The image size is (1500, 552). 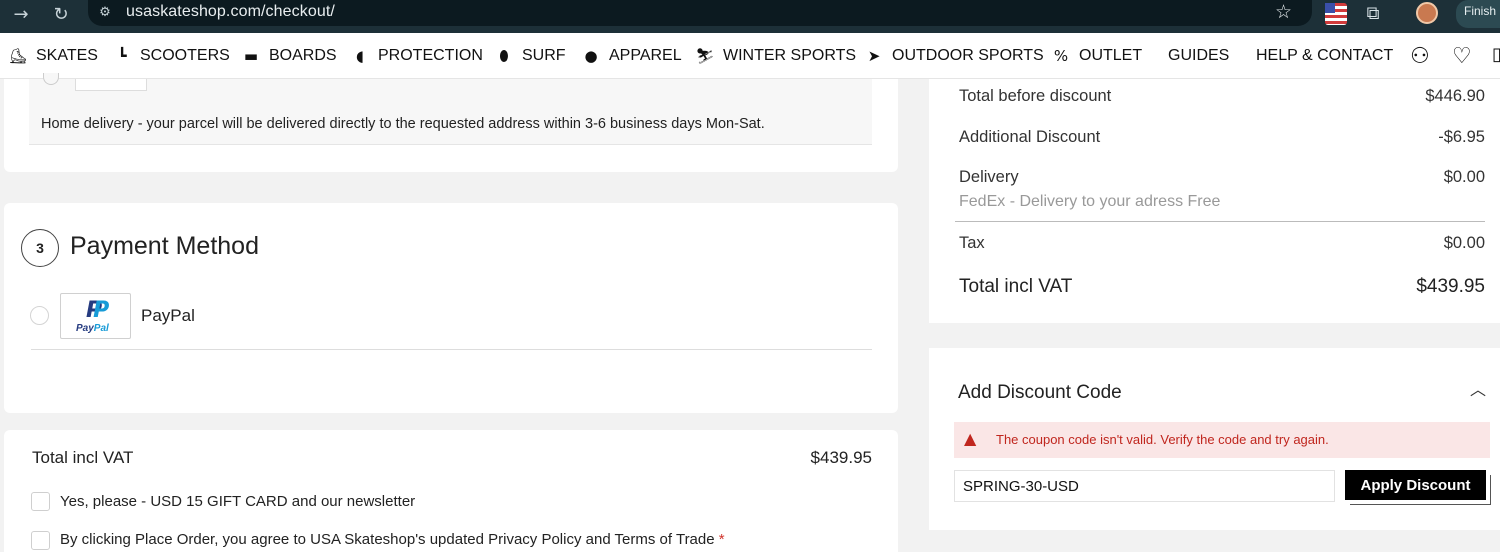 What do you see at coordinates (164, 246) in the screenshot?
I see `payment-method-title: Payment Method` at bounding box center [164, 246].